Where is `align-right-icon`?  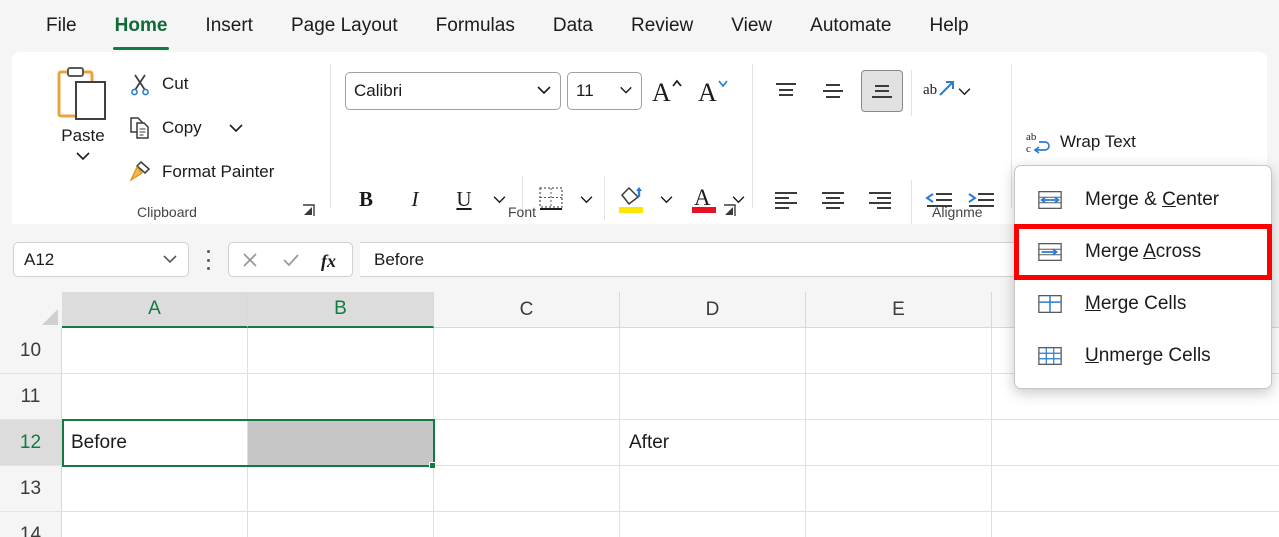
align-right-icon is located at coordinates (880, 200).